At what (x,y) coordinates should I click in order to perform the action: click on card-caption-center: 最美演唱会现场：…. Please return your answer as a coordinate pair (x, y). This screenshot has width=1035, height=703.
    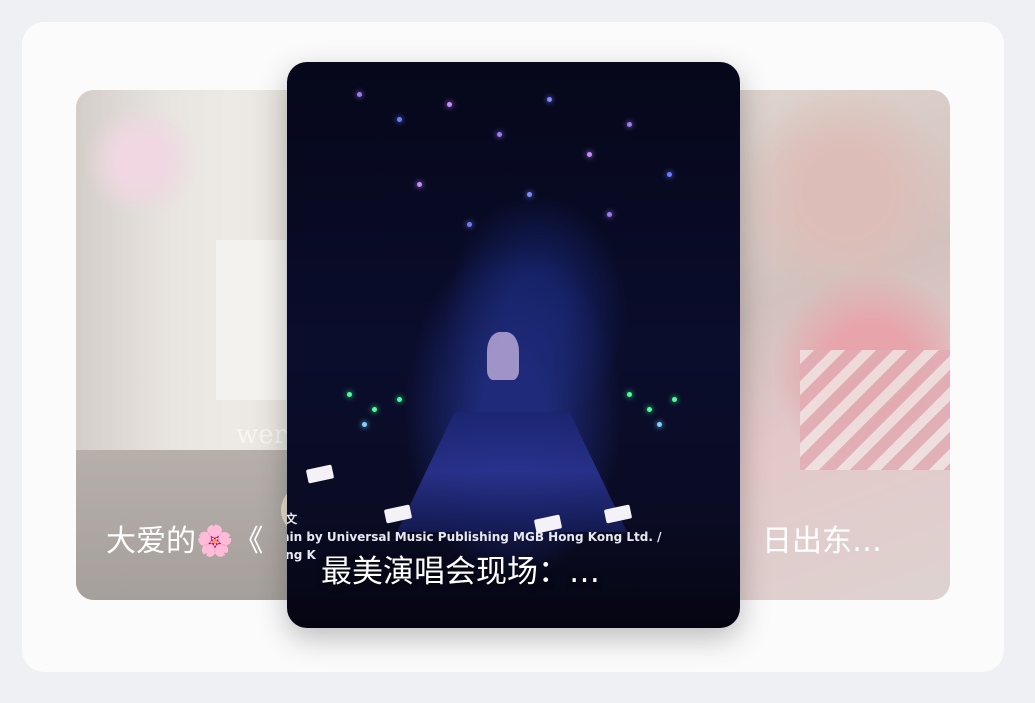
    Looking at the image, I should click on (460, 572).